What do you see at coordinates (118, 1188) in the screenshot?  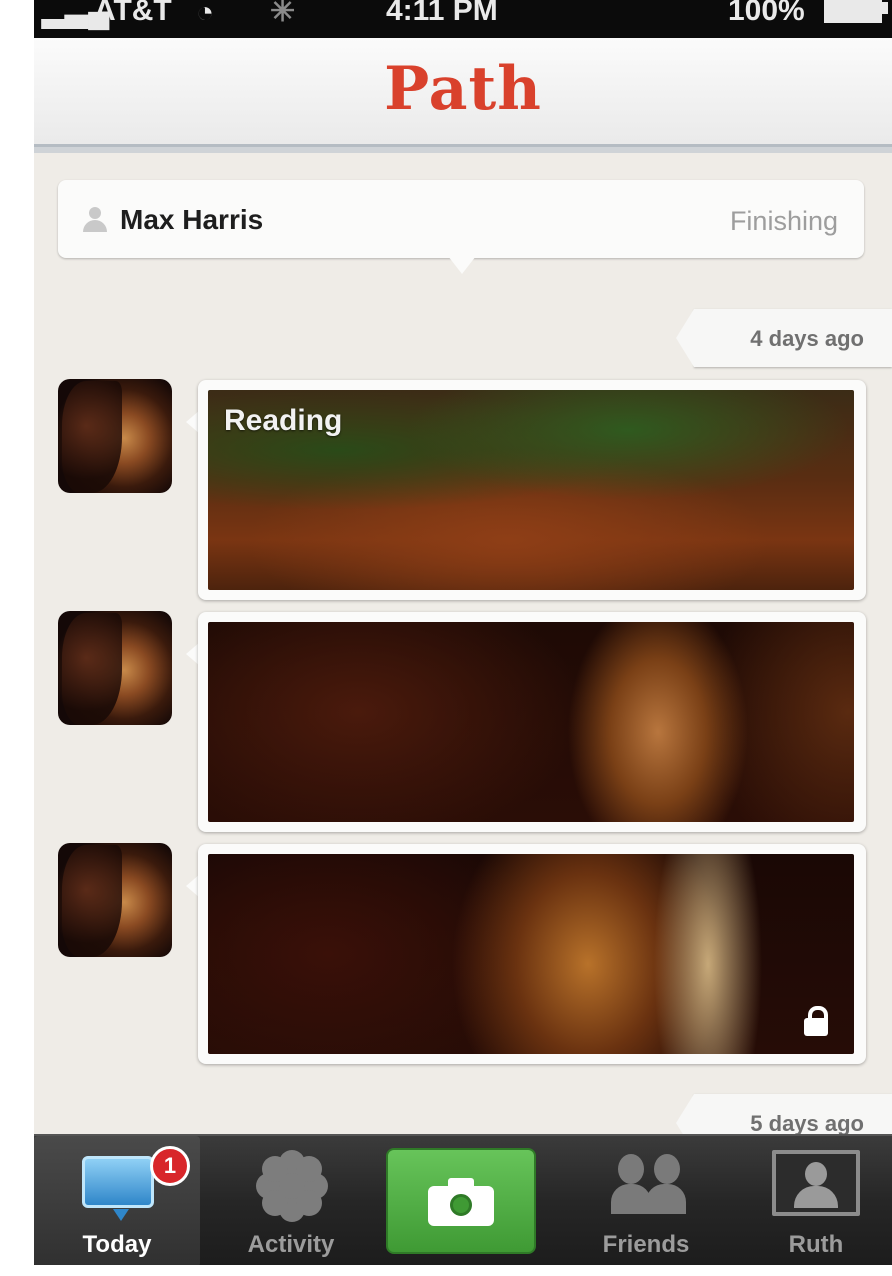 I see `today-icon` at bounding box center [118, 1188].